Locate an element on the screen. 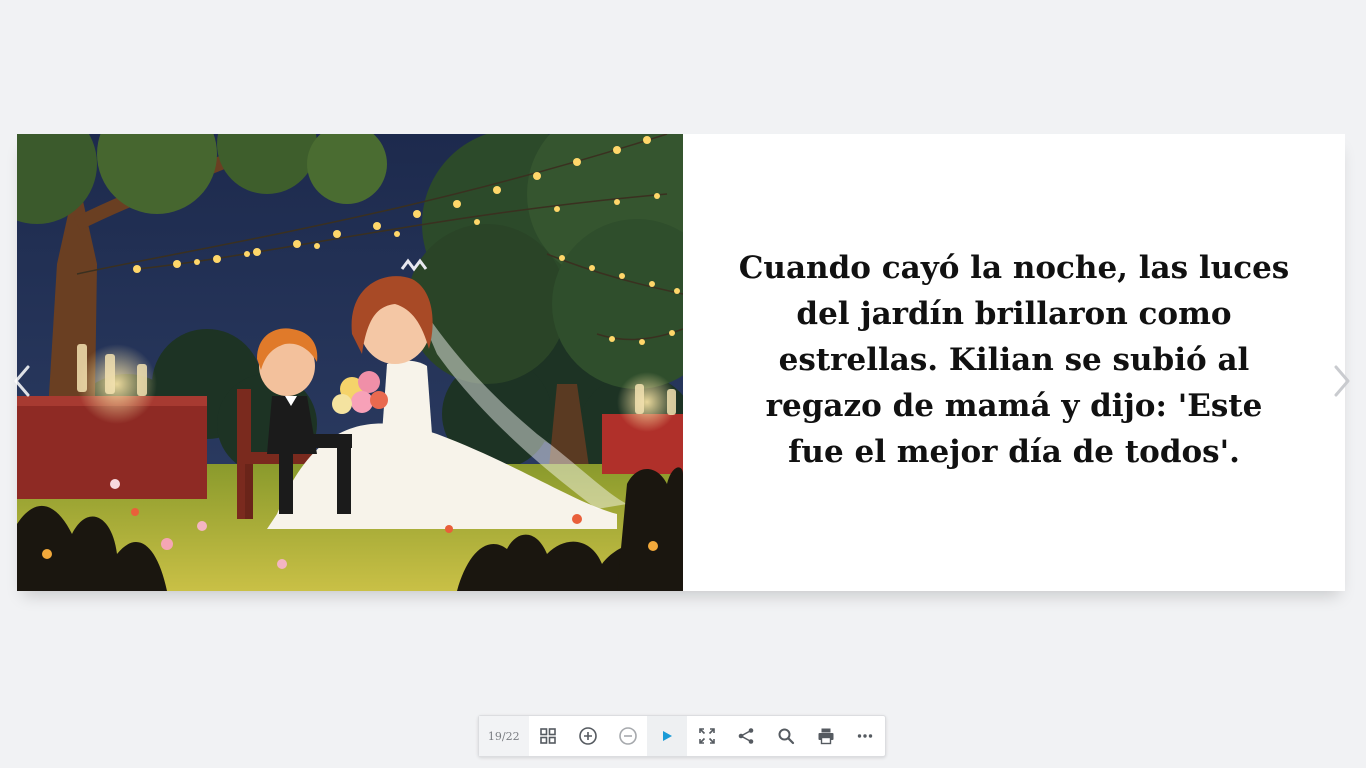 Image resolution: width=1366 pixels, height=768 pixels. chevron-left-icon is located at coordinates (22, 381).